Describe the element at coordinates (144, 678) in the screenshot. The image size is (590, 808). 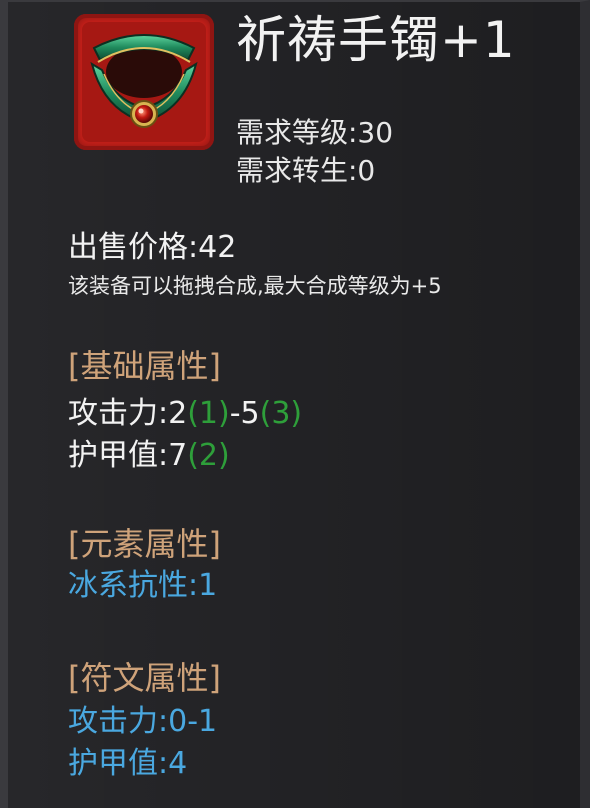
I see `rune-attributes-header: [符文属性]` at that location.